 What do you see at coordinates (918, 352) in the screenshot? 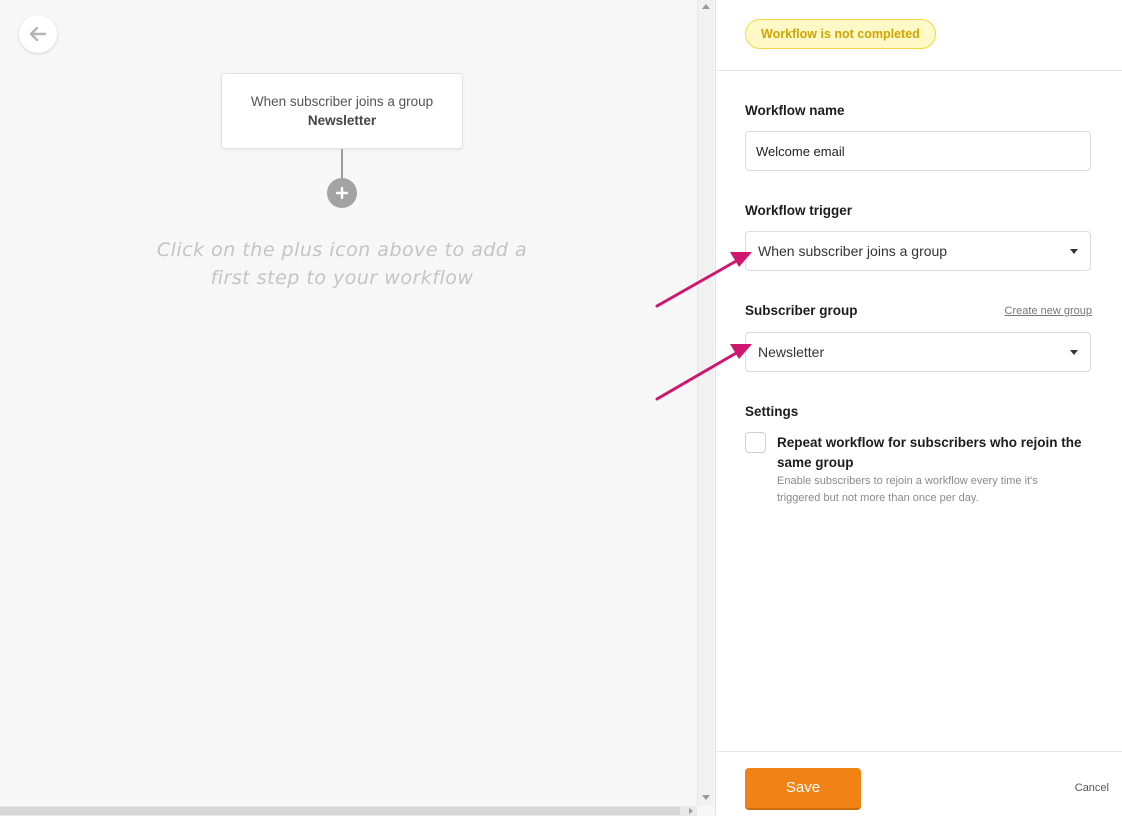
I see `subscriber-group-select: Newsletter` at bounding box center [918, 352].